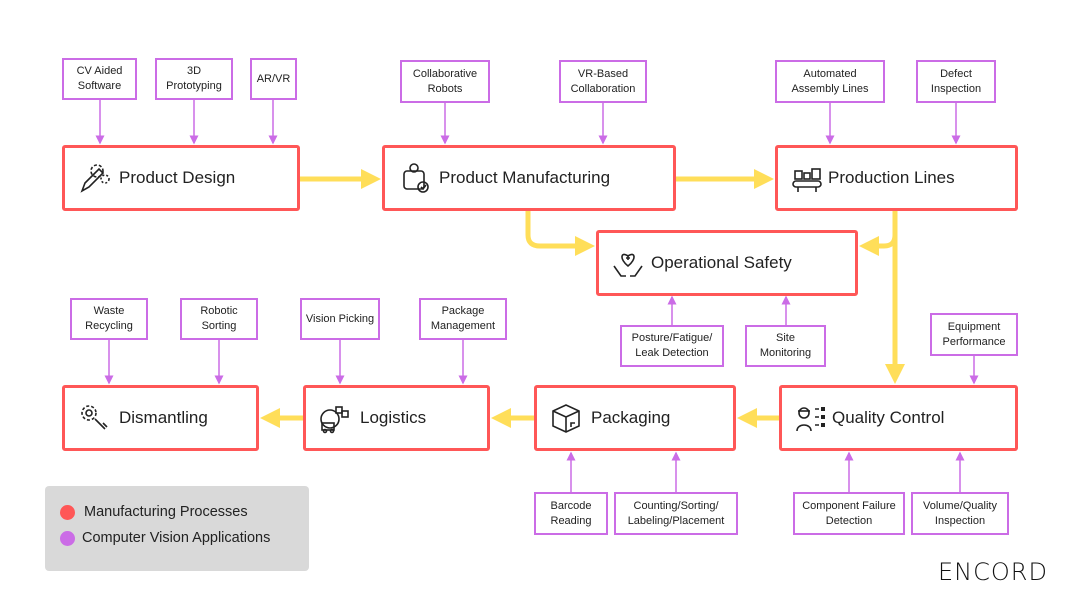 This screenshot has width=1080, height=608. Describe the element at coordinates (785, 346) in the screenshot. I see `cv-app-box: Site Monitoring` at that location.